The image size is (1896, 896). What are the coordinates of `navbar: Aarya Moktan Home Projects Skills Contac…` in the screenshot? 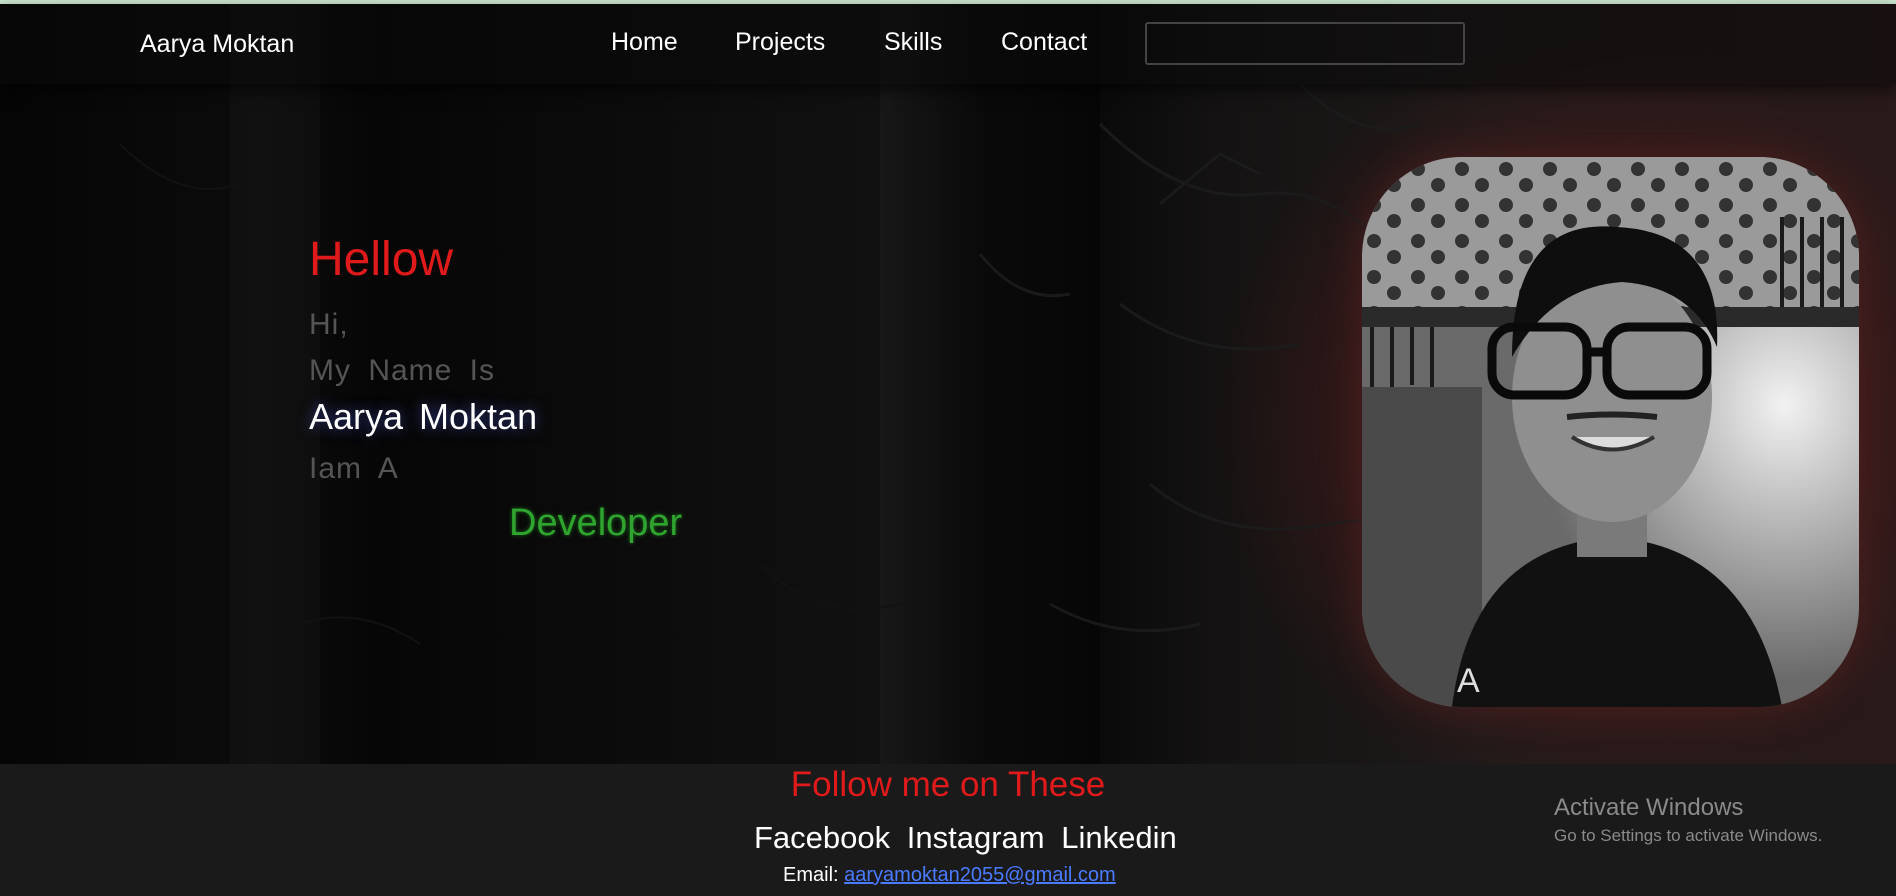 It's located at (948, 44).